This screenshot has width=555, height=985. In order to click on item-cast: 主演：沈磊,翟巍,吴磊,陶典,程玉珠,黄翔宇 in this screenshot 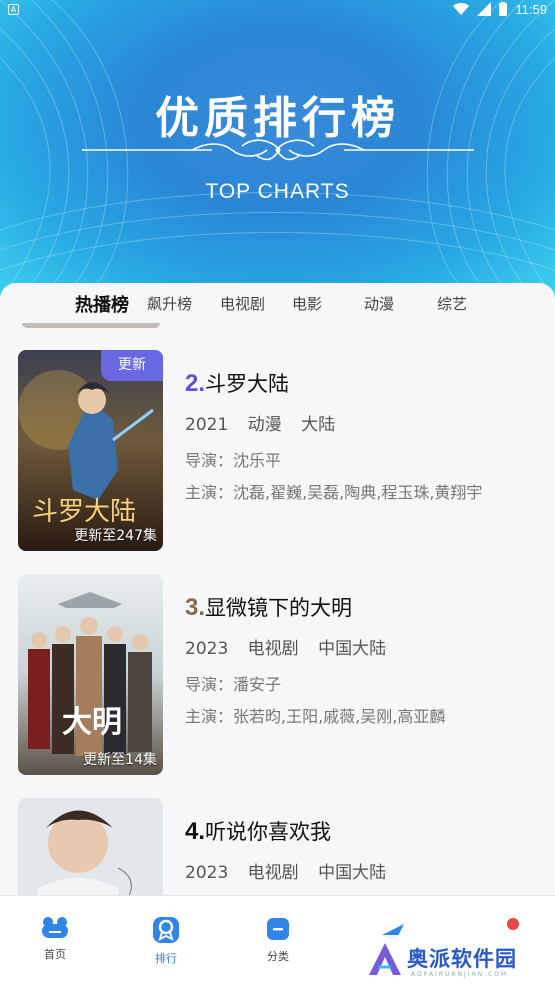, I will do `click(334, 492)`.